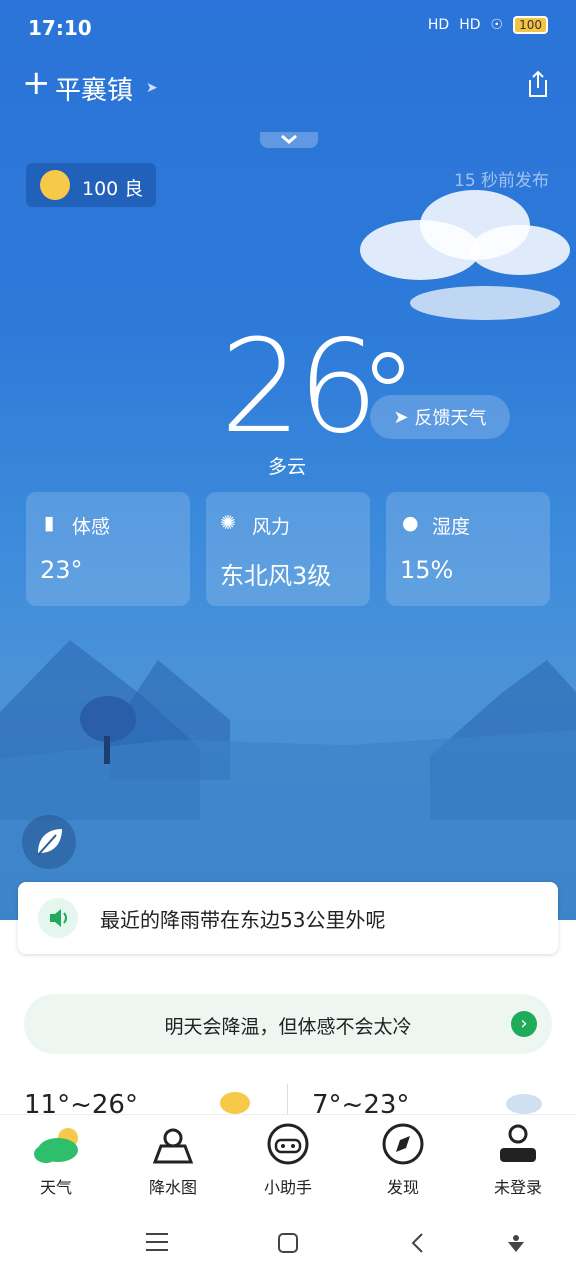  I want to click on card-label: 风力, so click(271, 527).